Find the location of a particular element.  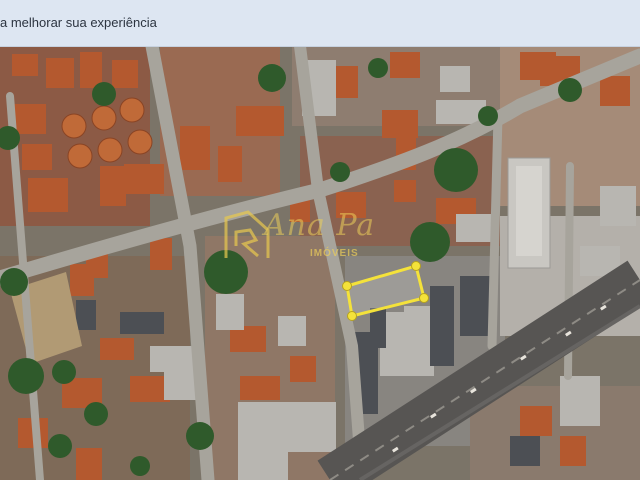

cookie-banner: a melhorar sua experiência is located at coordinates (320, 23).